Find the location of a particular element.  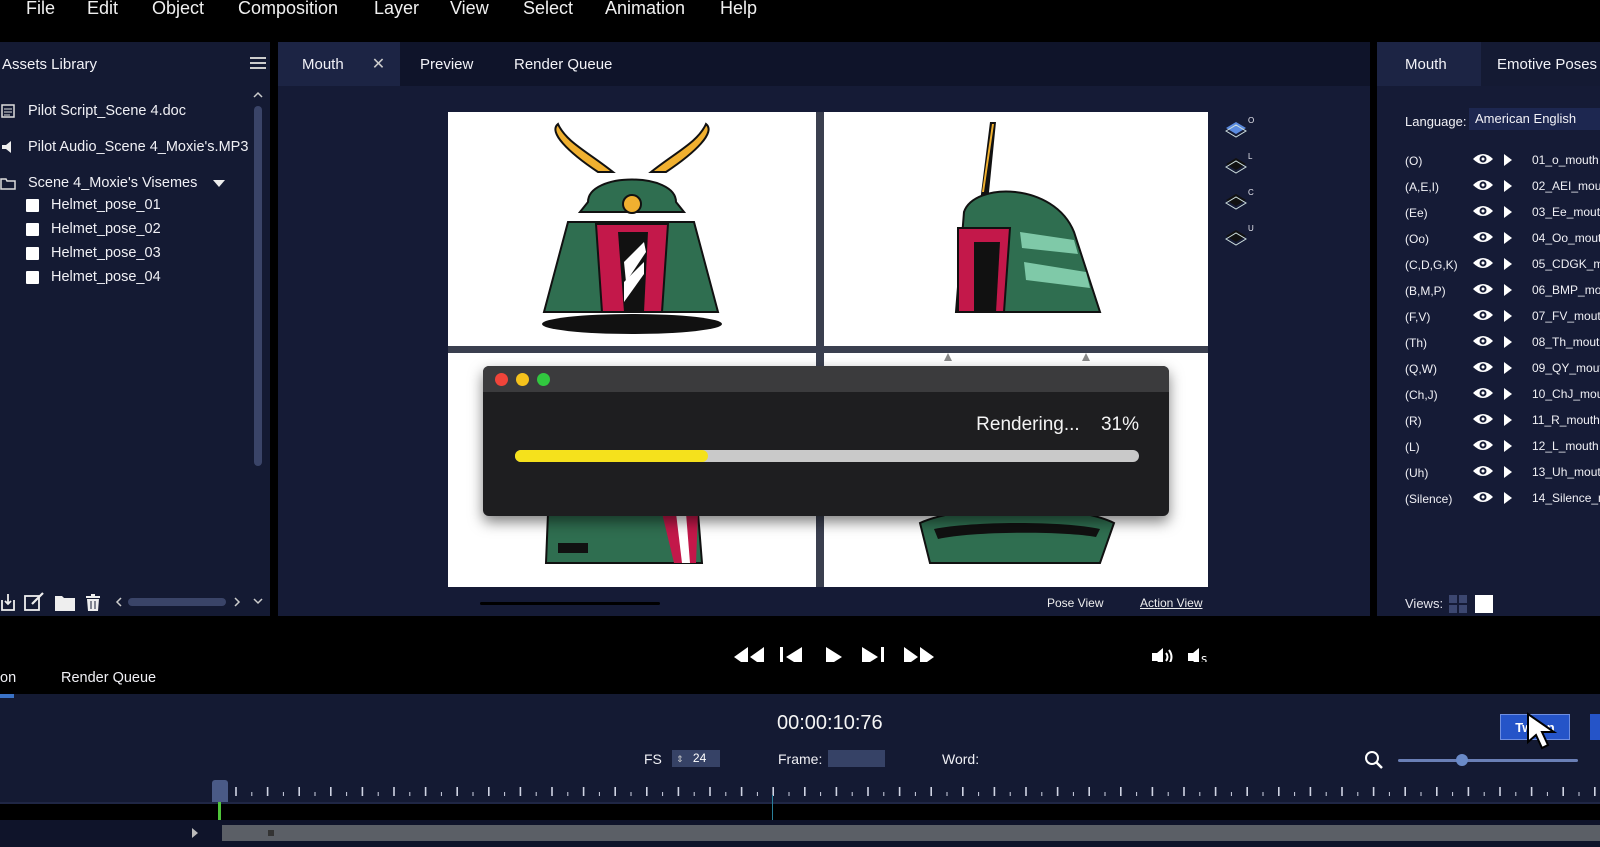

viseme-row: (Q,W) 09_QY_mout is located at coordinates (1488, 369).